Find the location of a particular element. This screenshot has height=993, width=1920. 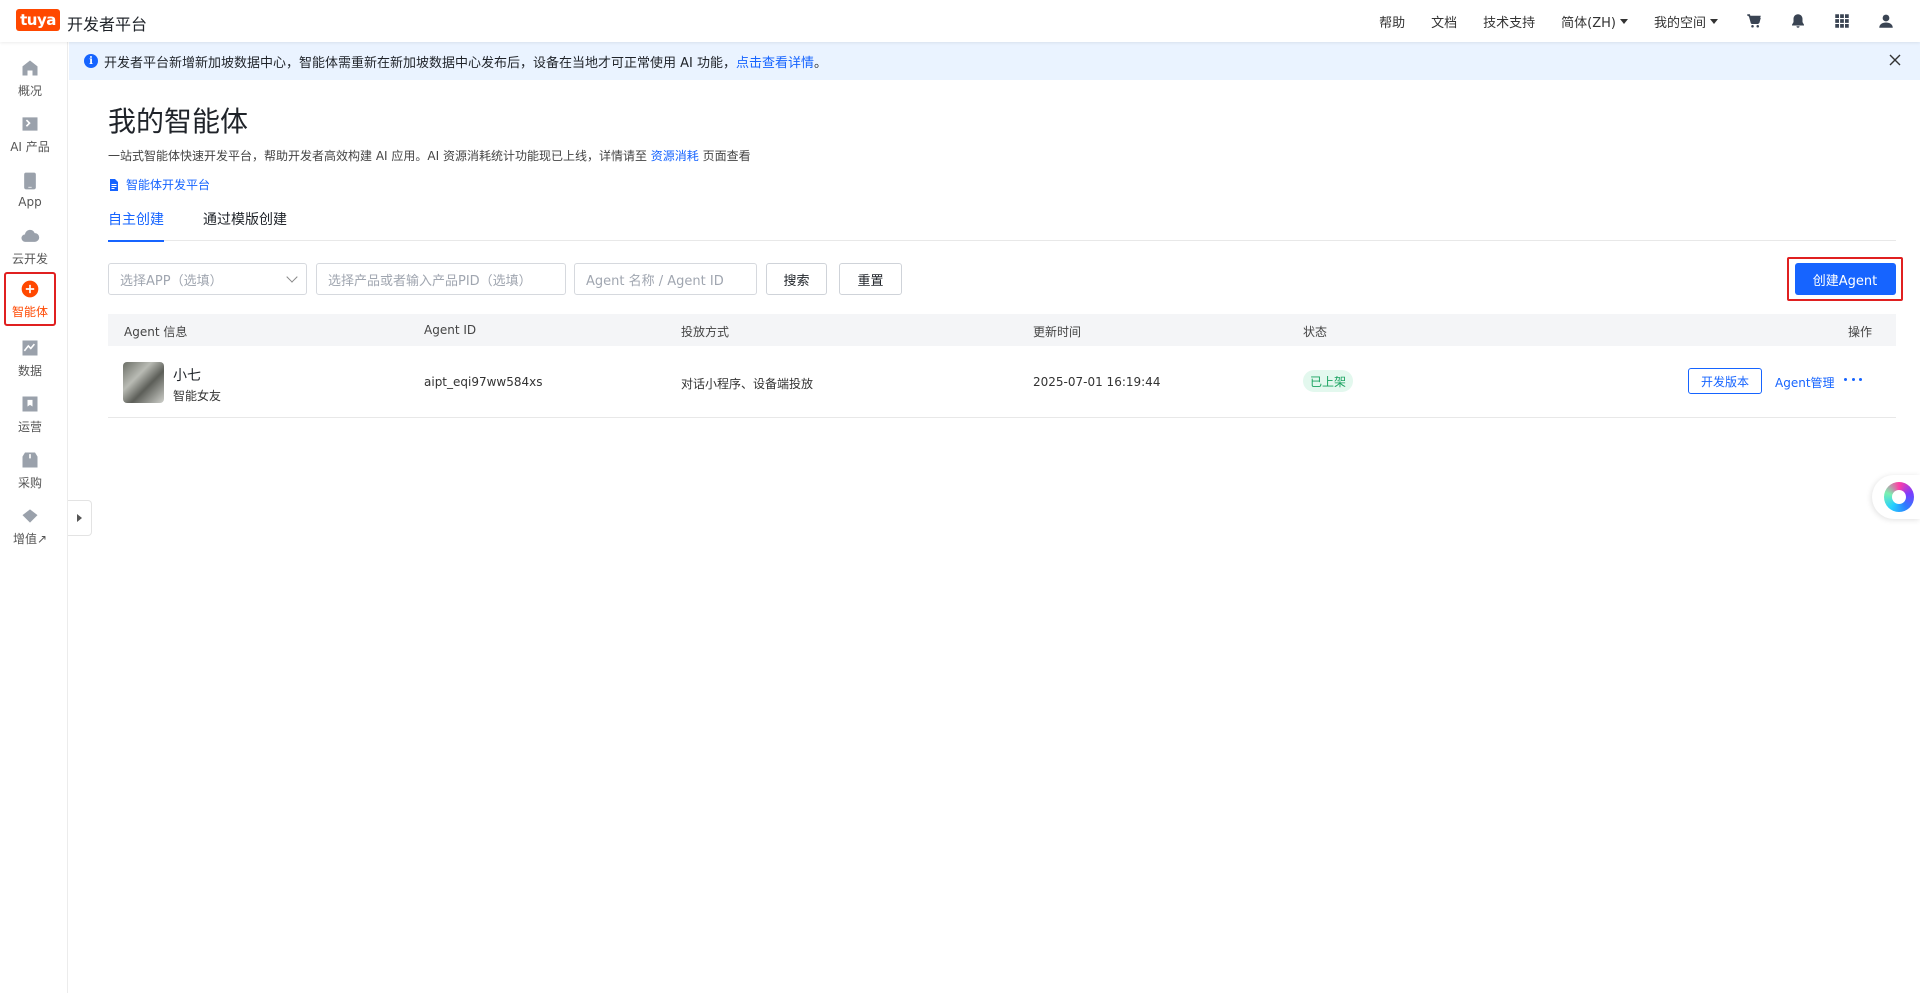

agent-manage-link: Agent管理 is located at coordinates (1805, 382).